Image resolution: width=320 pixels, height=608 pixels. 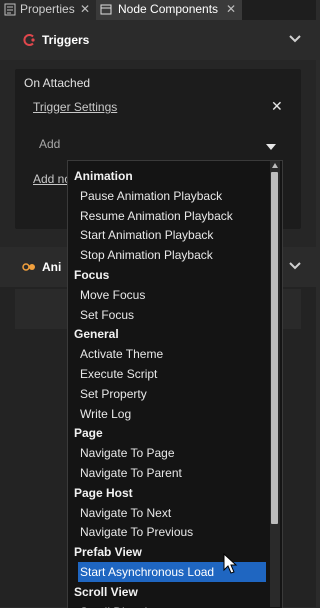 I want to click on dropdown-group-header: General, so click(x=96, y=334).